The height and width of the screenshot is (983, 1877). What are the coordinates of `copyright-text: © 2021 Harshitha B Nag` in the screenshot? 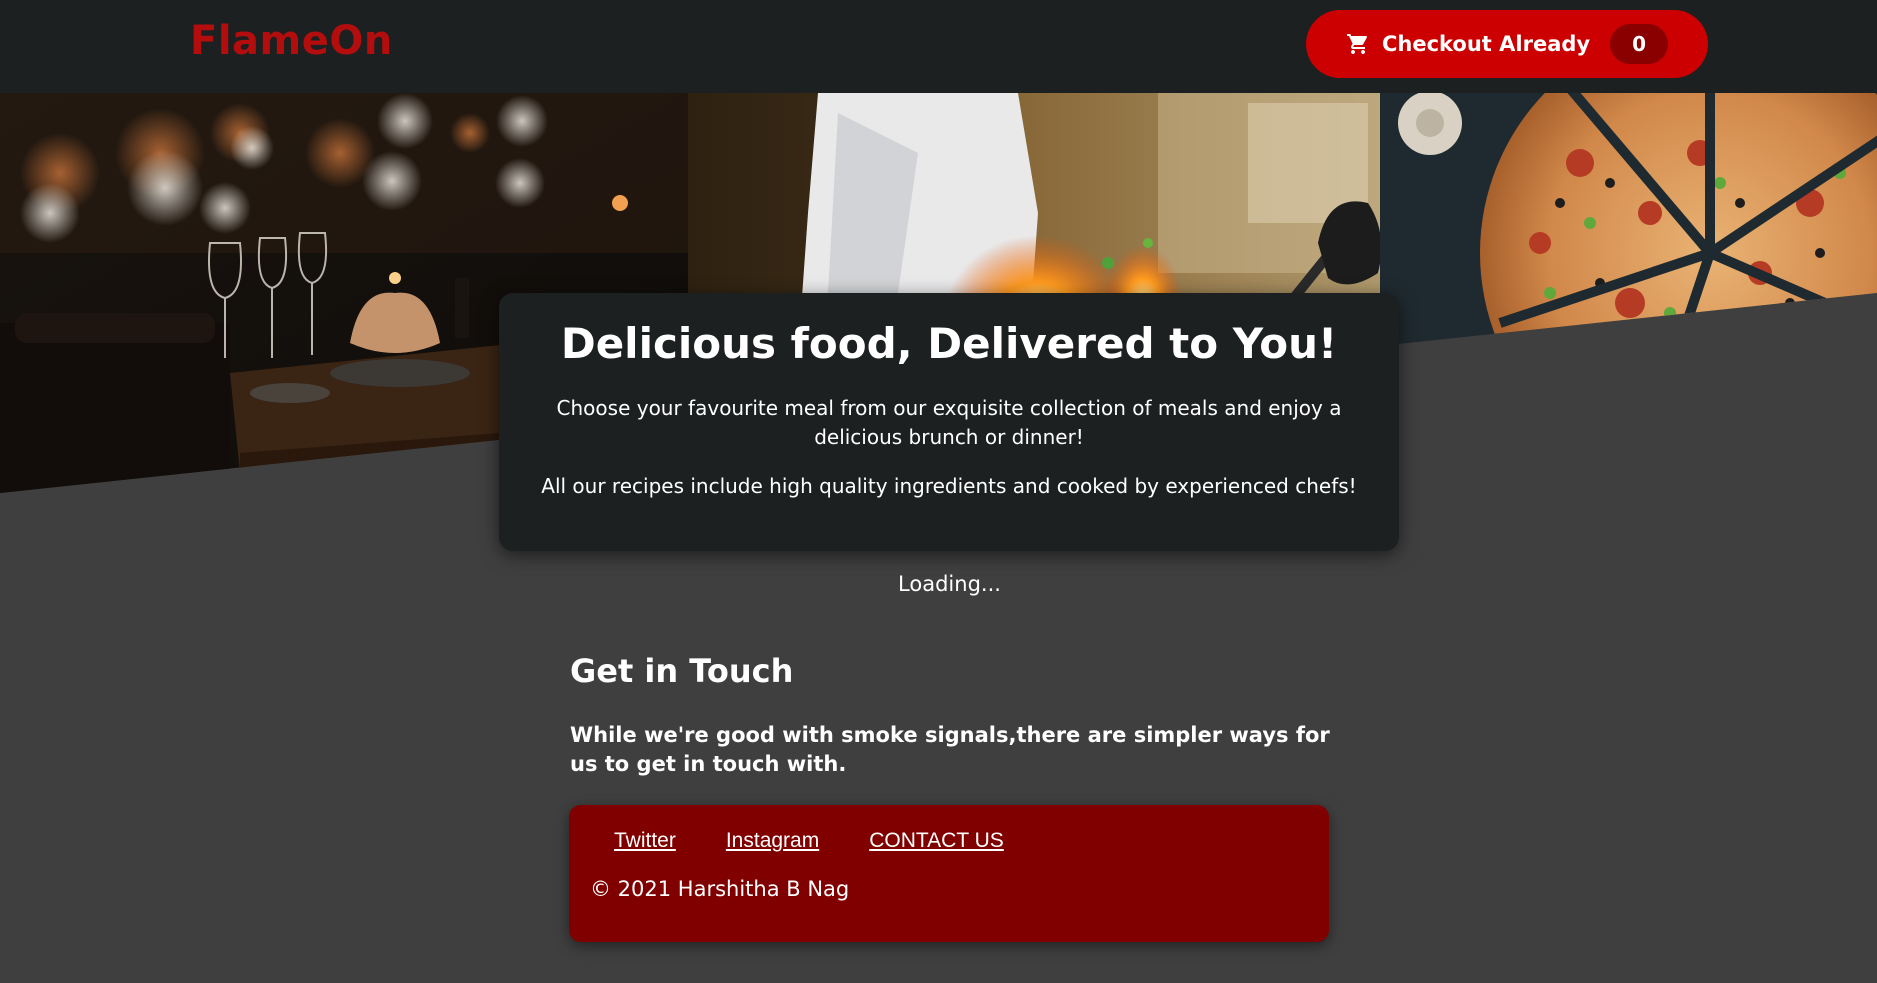 It's located at (720, 889).